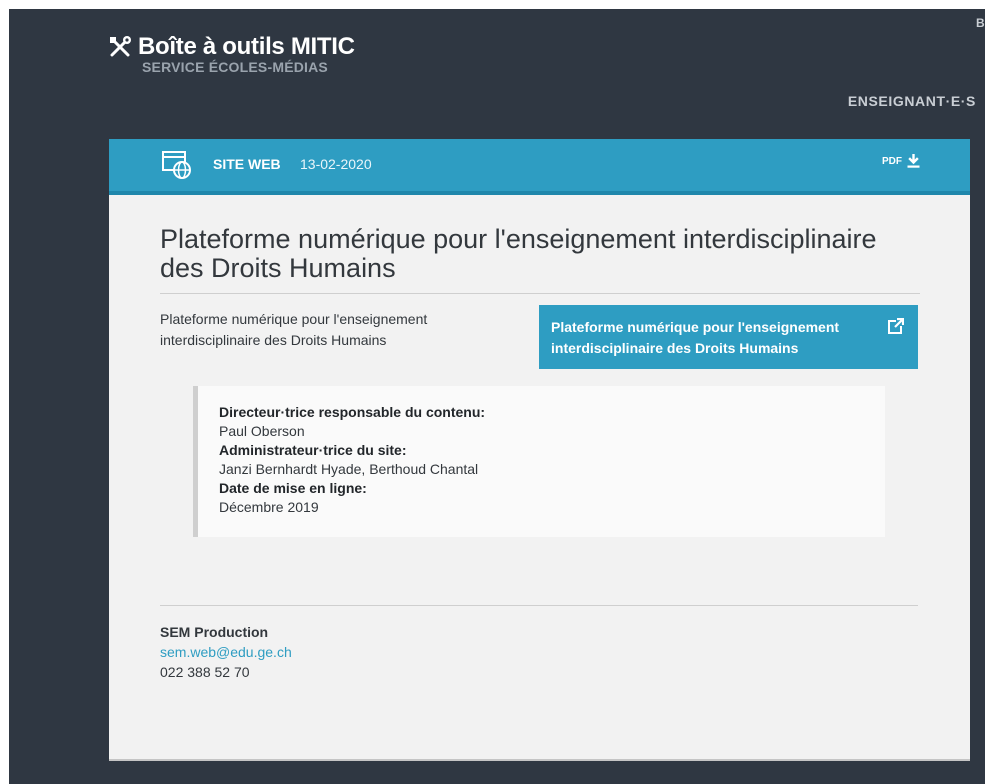  I want to click on footer-divider, so click(539, 605).